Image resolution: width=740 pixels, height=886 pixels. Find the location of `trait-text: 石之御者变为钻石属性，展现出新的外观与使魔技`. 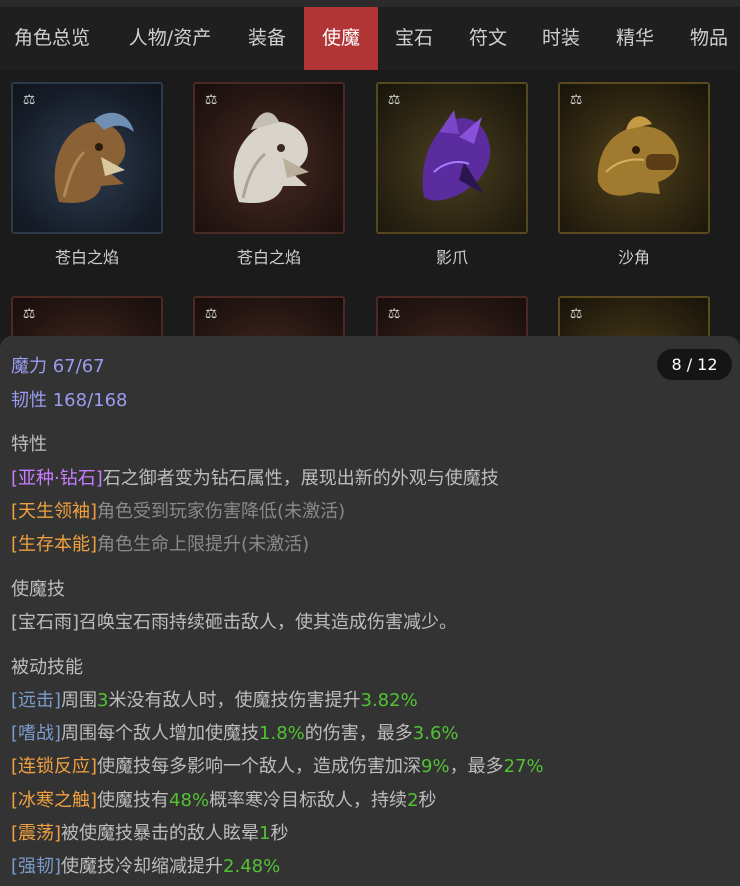

trait-text: 石之御者变为钻石属性，展现出新的外观与使魔技 is located at coordinates (300, 478).